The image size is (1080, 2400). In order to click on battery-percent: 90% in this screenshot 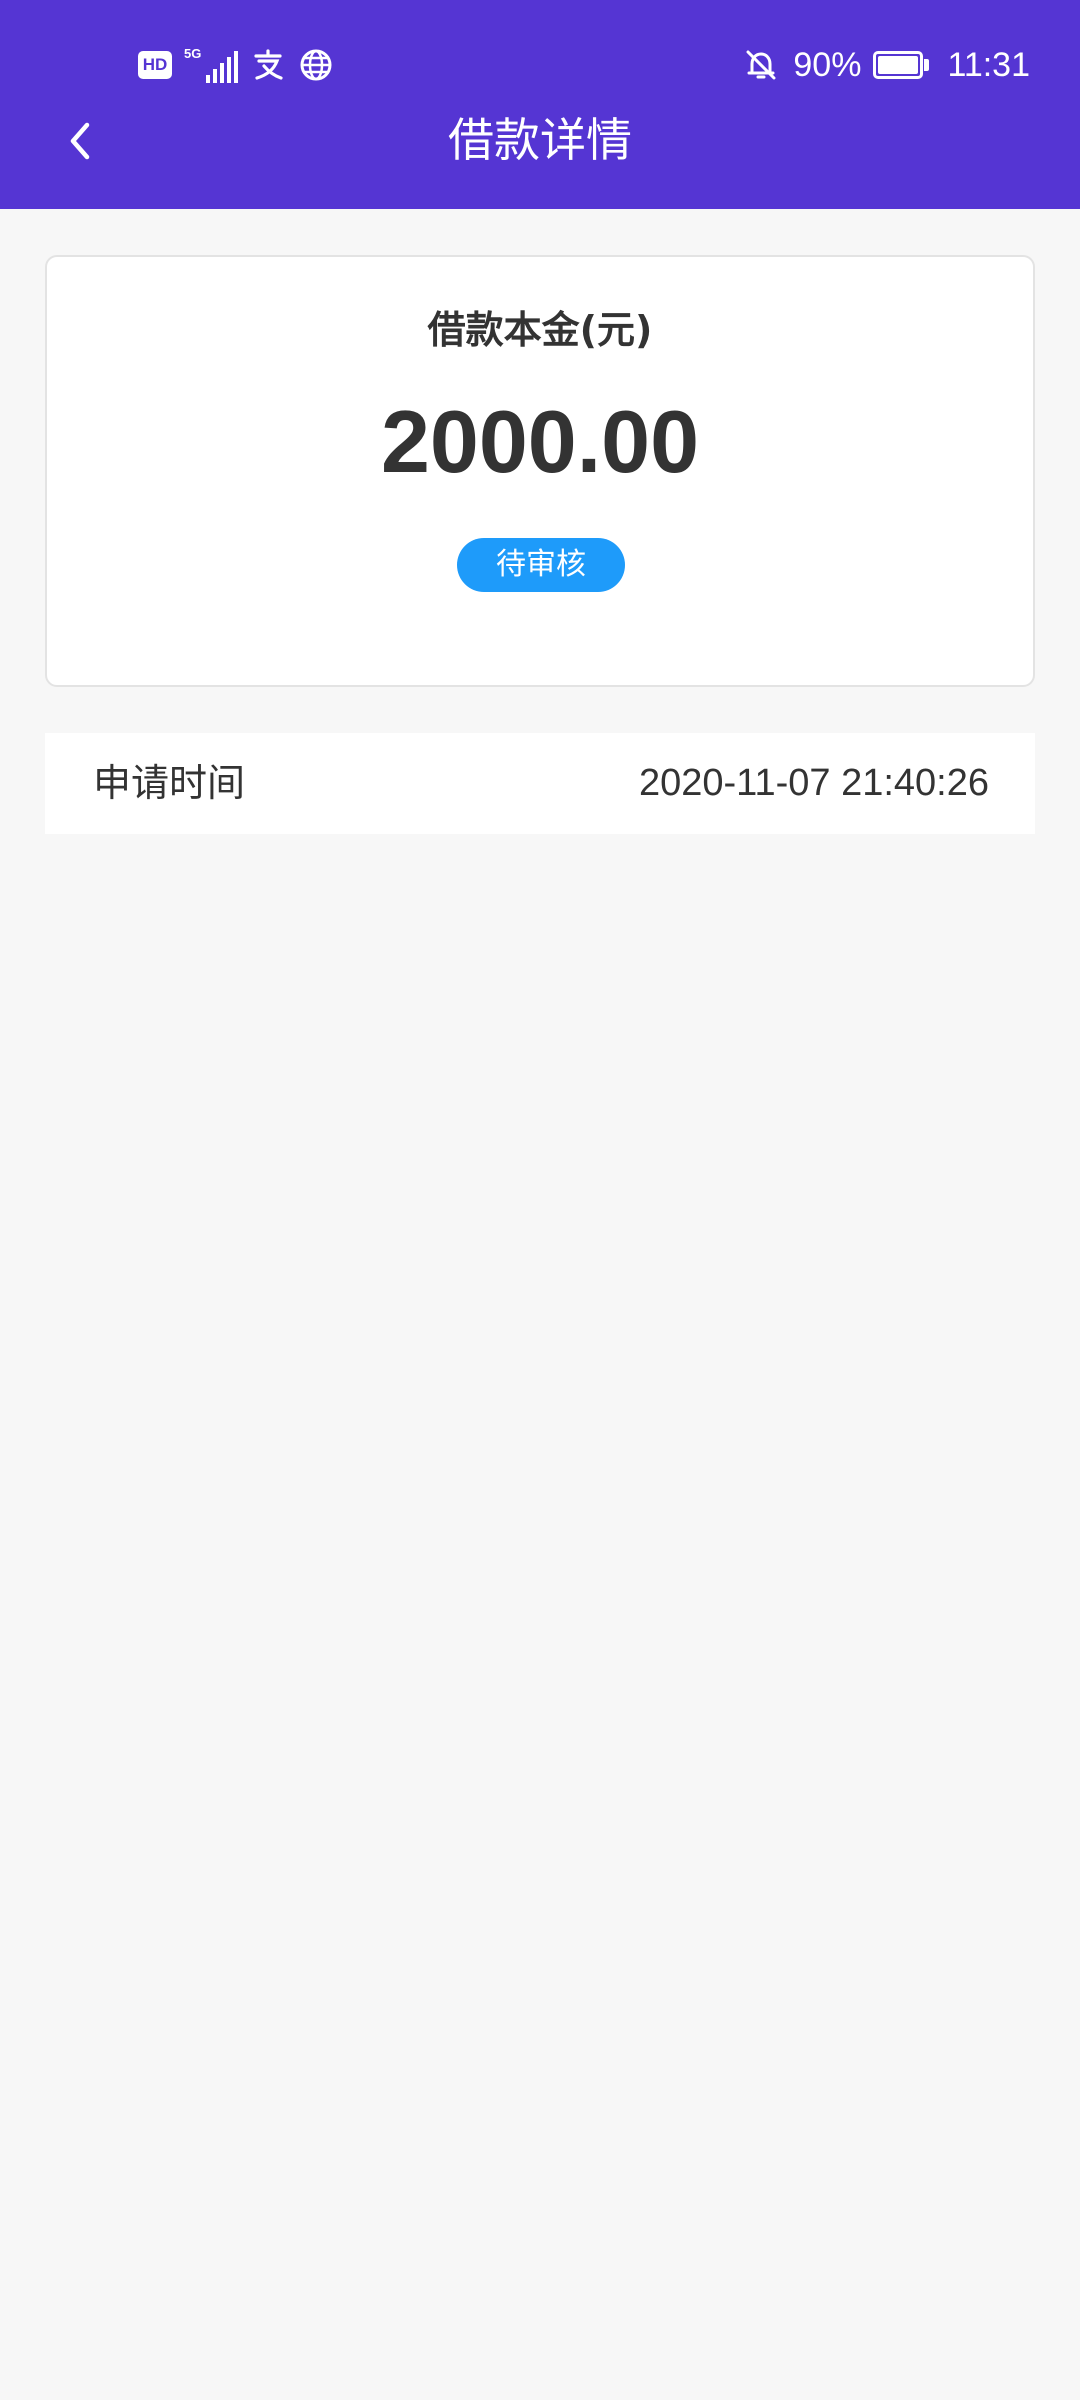, I will do `click(827, 64)`.